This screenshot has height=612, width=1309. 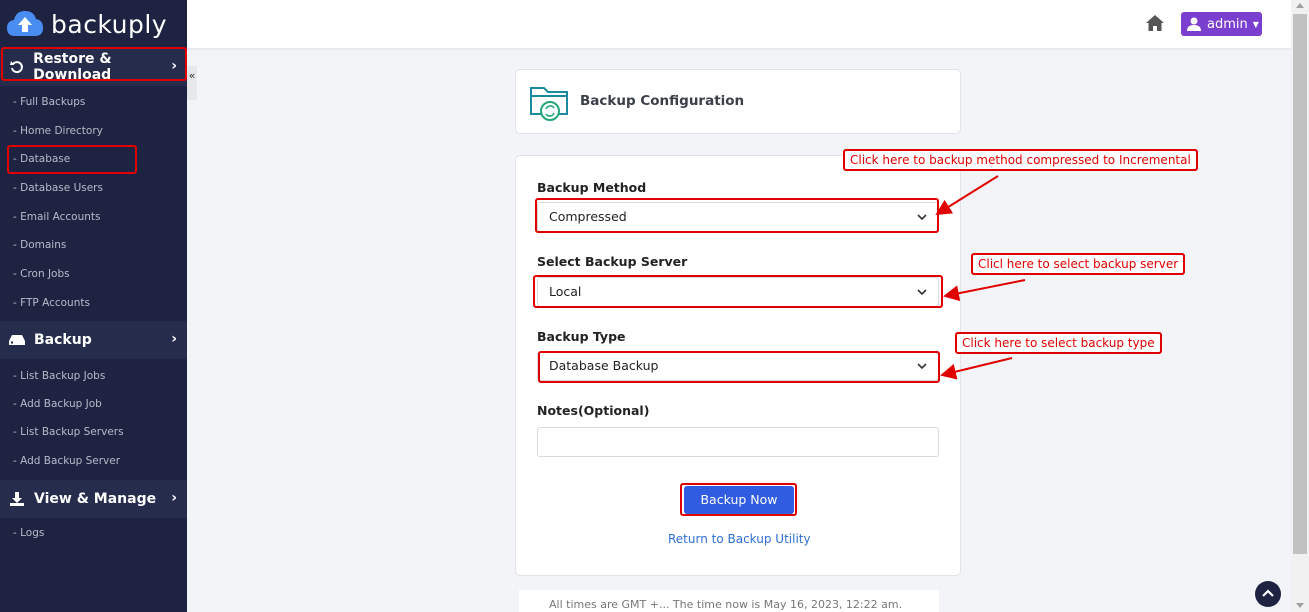 I want to click on highlight-restore-section, so click(x=94, y=64).